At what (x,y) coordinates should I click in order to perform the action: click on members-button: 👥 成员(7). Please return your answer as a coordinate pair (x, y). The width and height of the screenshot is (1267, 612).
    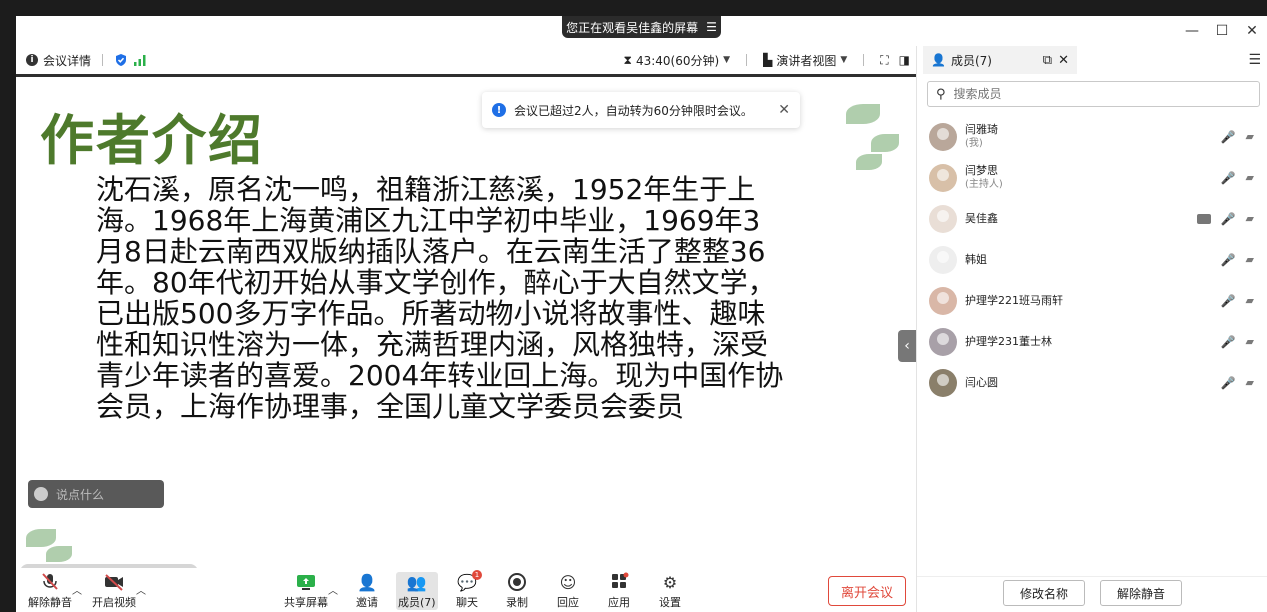
    Looking at the image, I should click on (417, 591).